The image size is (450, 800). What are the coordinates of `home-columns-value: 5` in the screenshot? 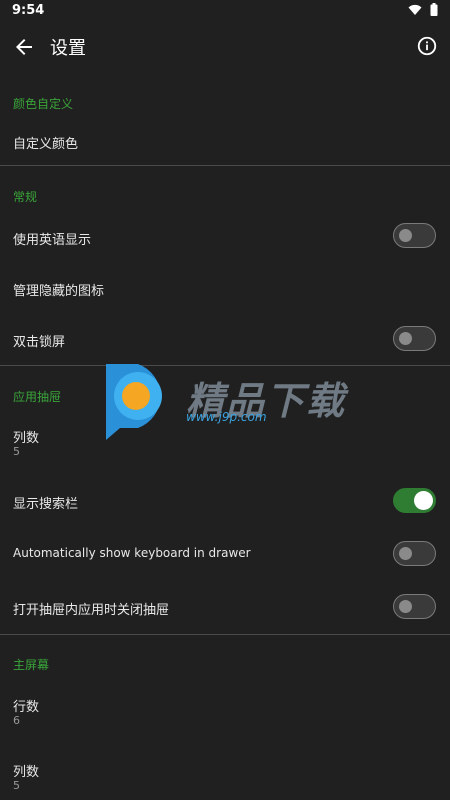 It's located at (16, 785).